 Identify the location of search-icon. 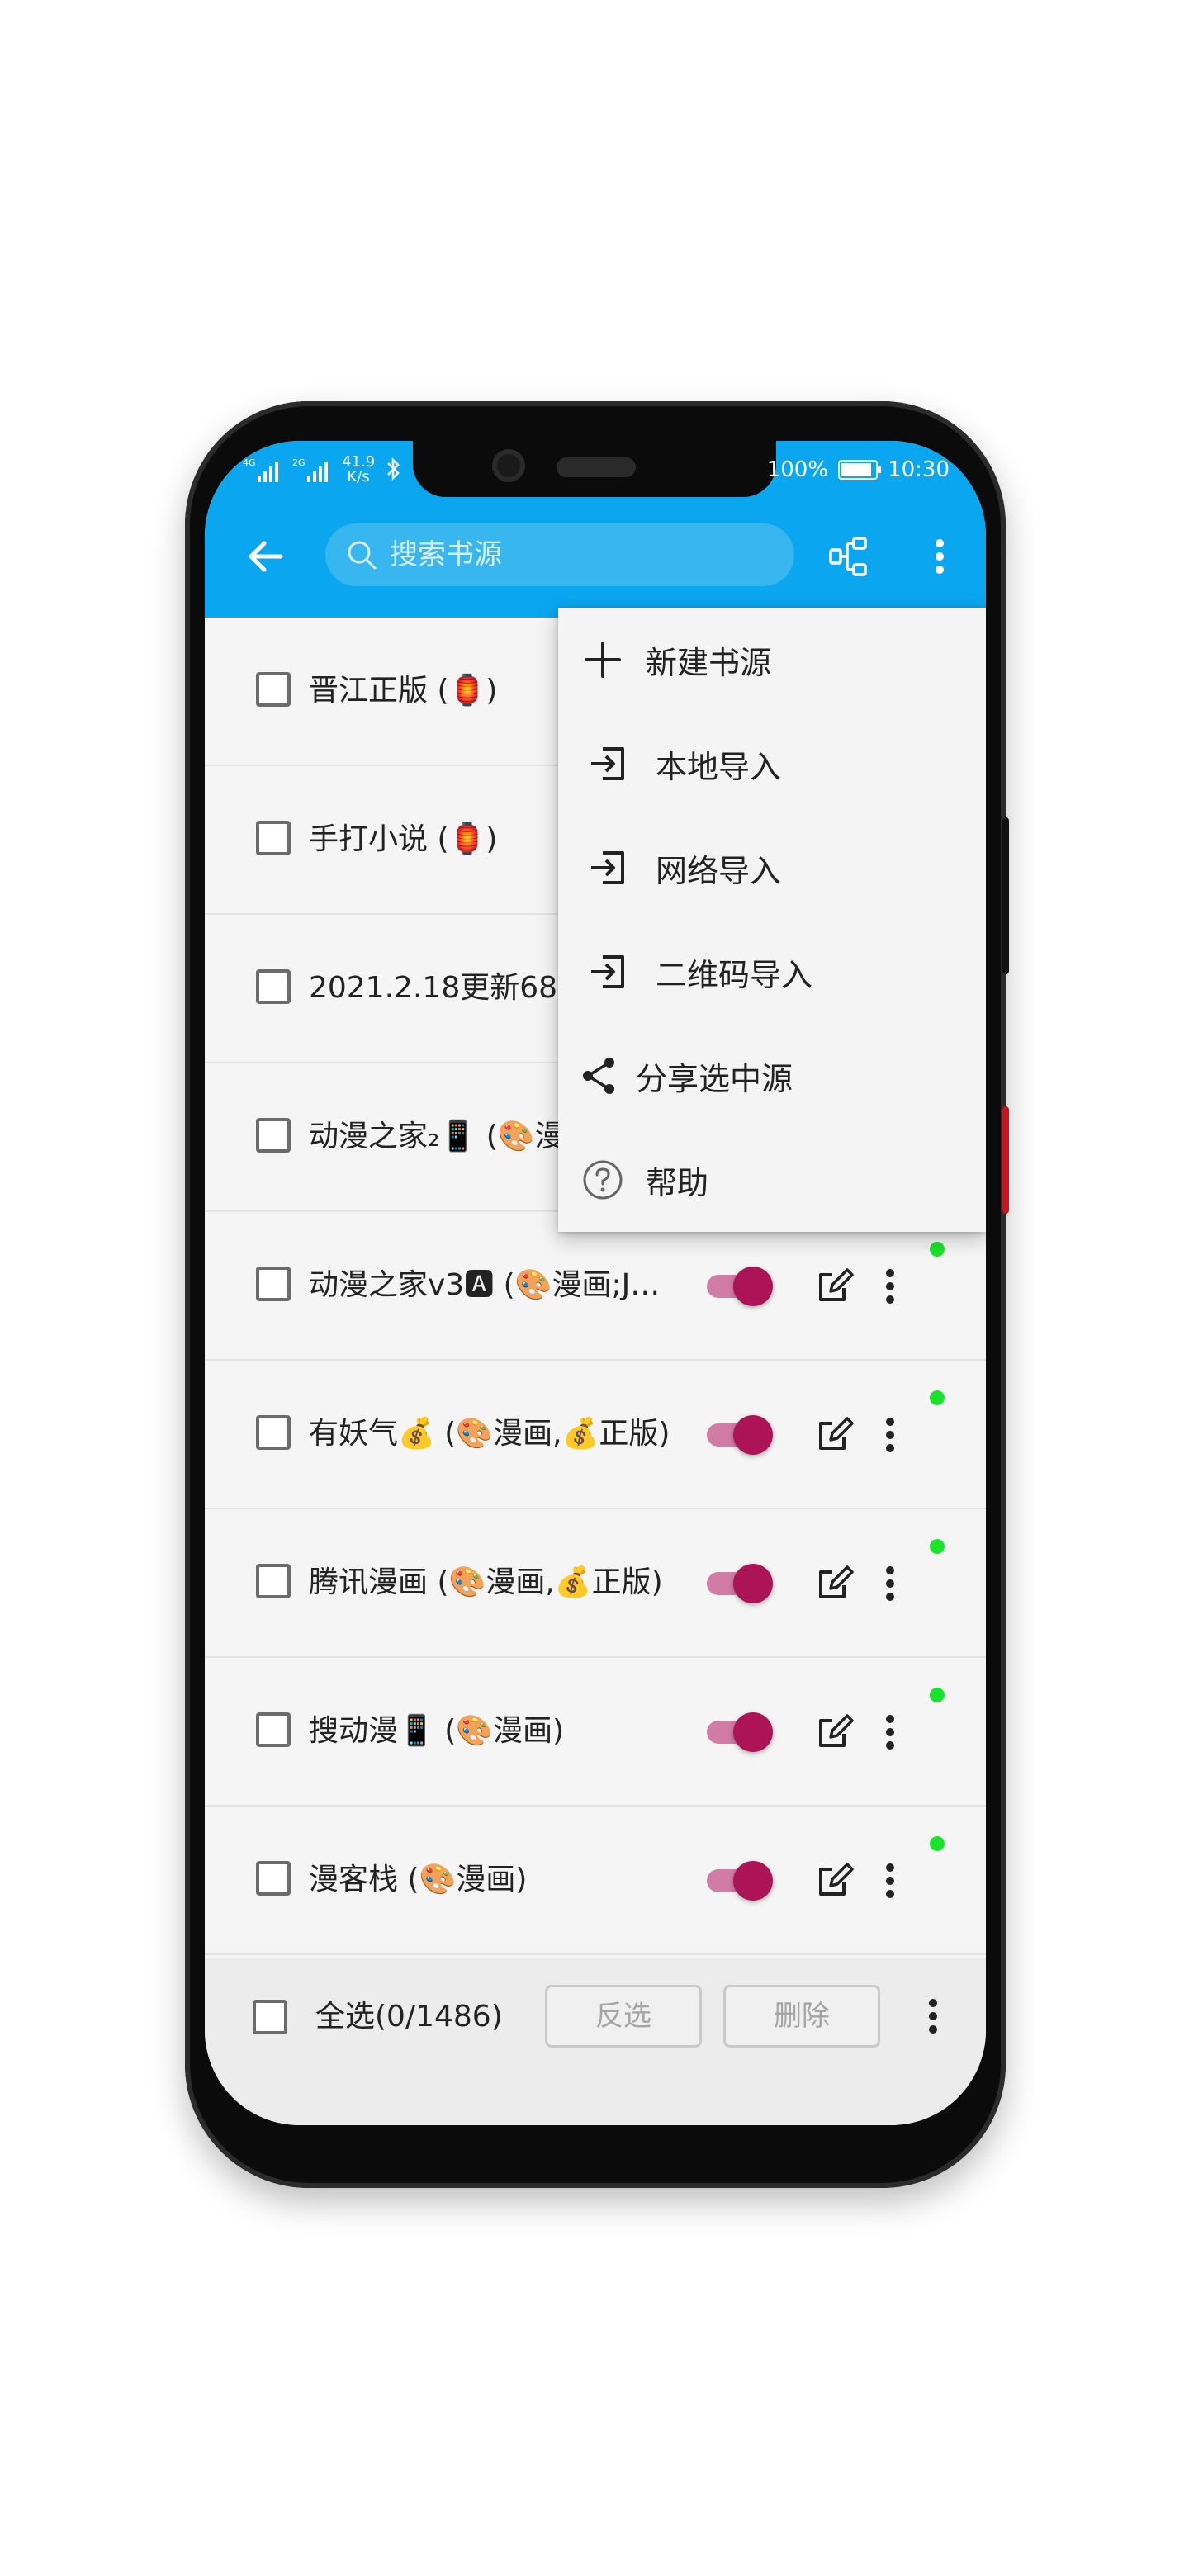
(362, 555).